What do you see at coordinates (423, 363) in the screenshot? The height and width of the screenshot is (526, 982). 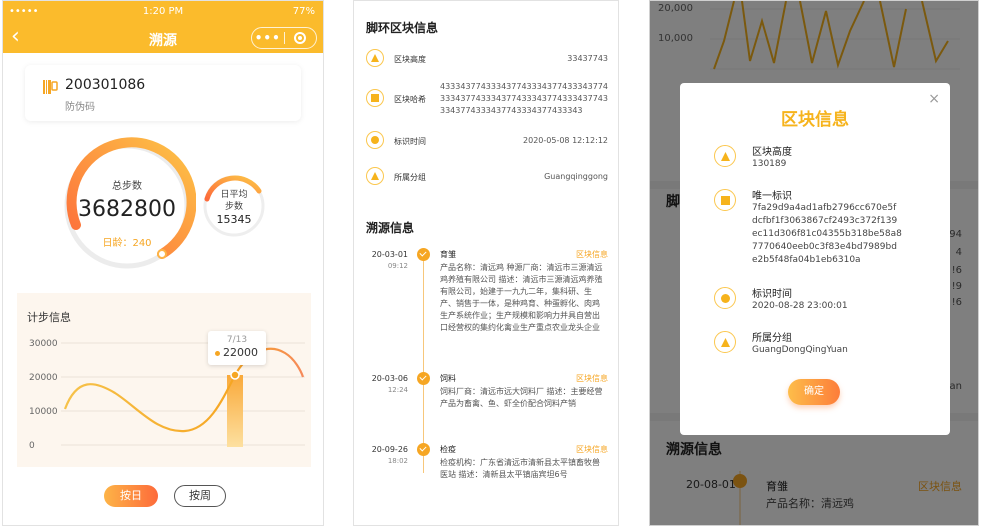 I see `timeline-line` at bounding box center [423, 363].